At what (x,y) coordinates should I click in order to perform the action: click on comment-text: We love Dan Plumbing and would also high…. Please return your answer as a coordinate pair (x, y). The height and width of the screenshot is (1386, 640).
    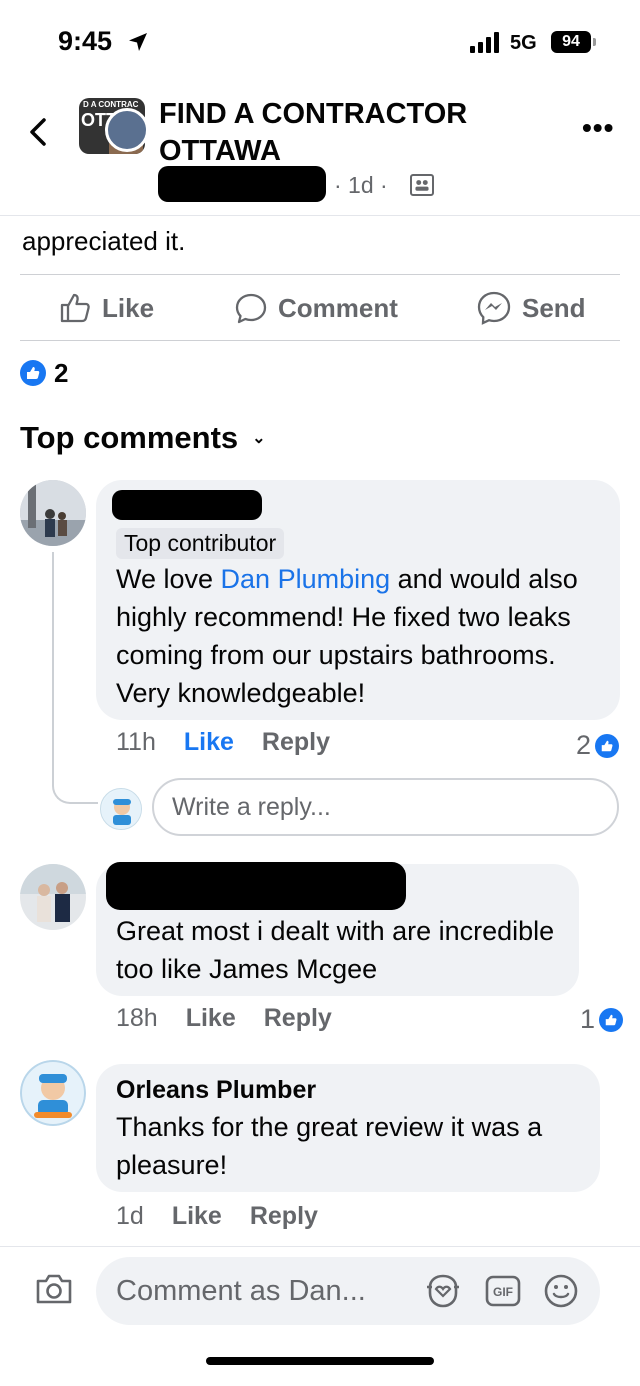
    Looking at the image, I should click on (364, 636).